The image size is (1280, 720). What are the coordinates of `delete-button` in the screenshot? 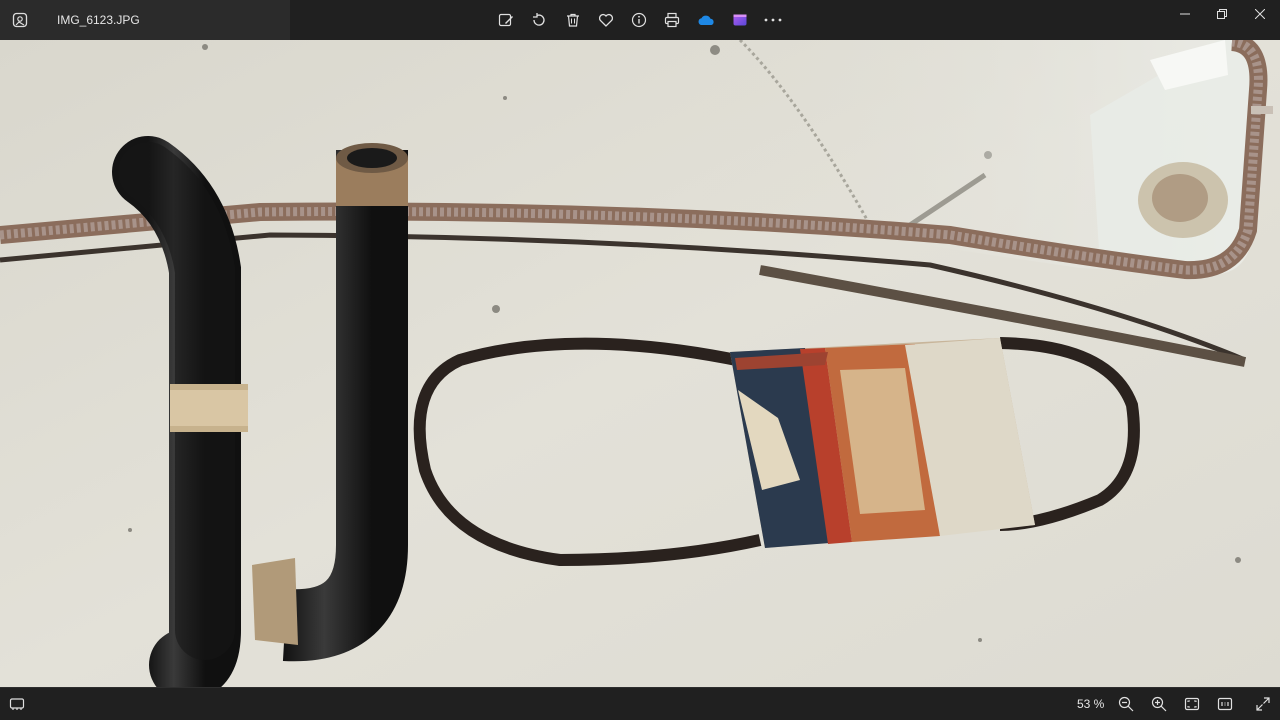 It's located at (573, 20).